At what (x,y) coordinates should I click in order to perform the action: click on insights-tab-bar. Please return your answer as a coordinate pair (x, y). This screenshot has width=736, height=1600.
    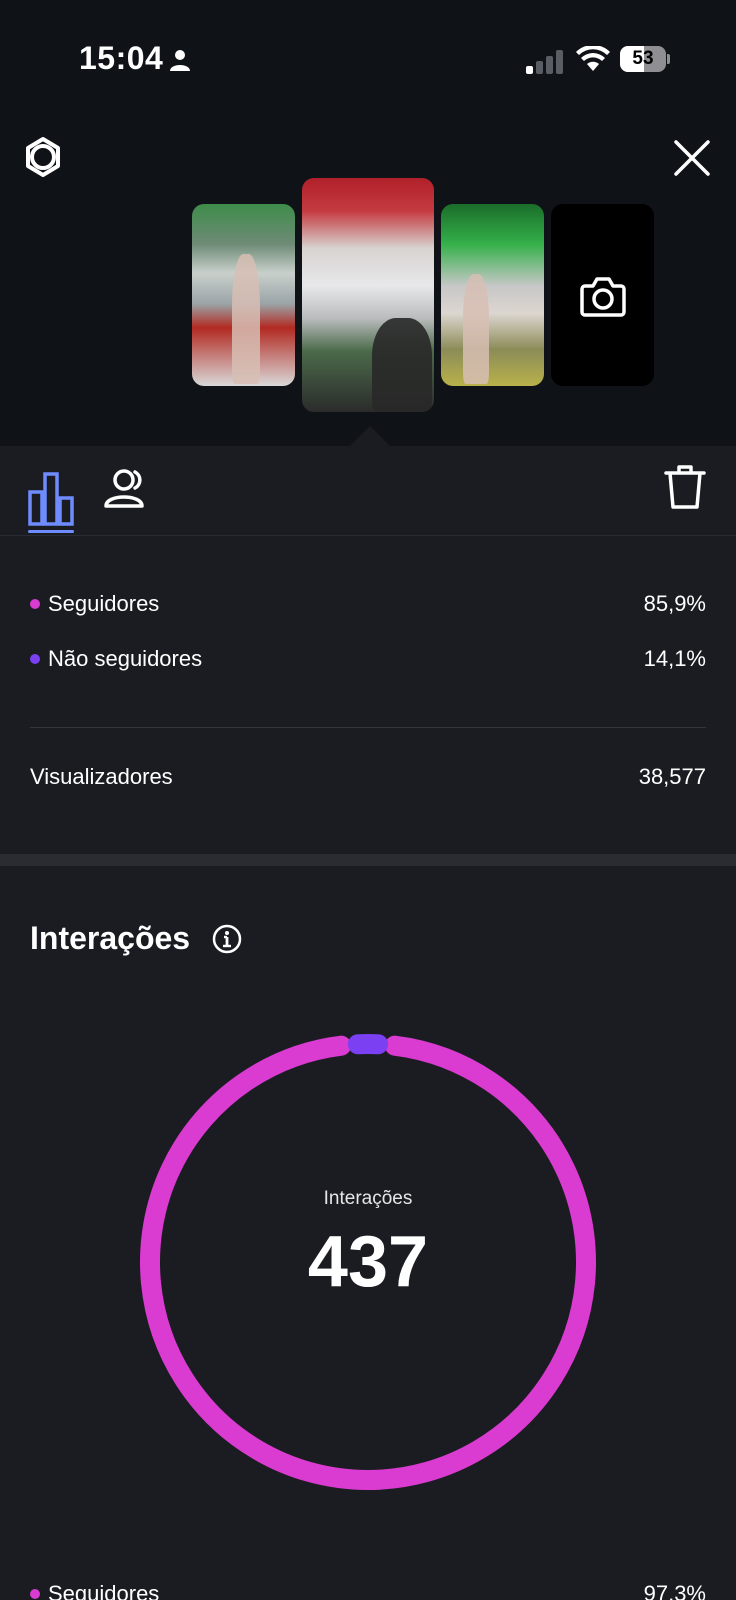
    Looking at the image, I should click on (368, 491).